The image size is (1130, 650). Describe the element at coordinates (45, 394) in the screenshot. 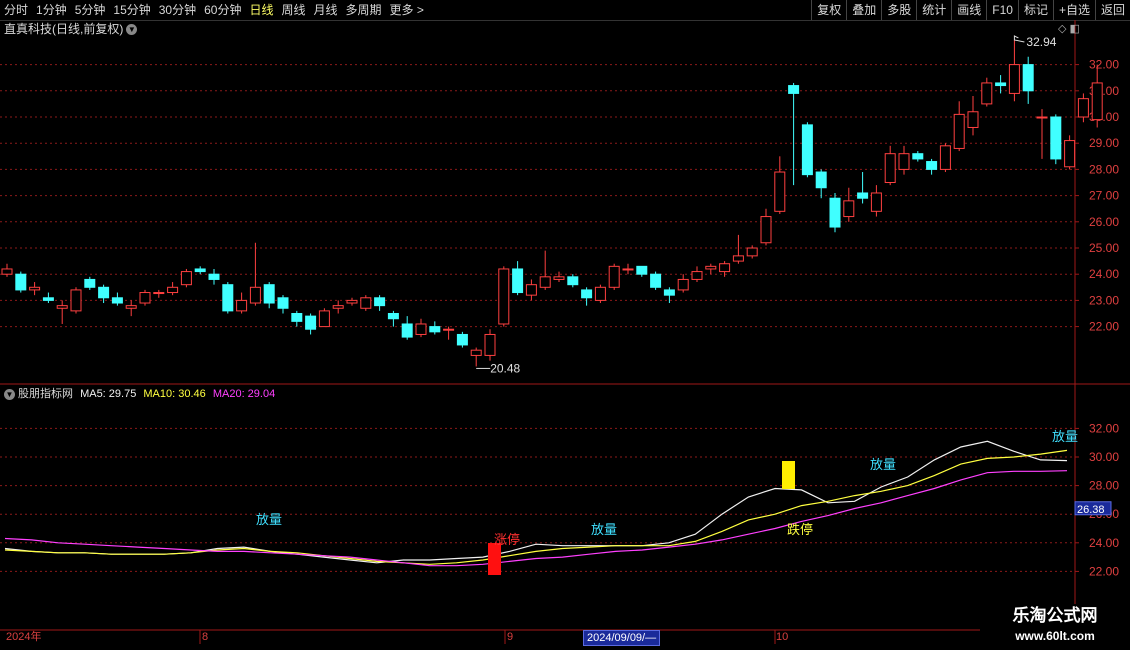

I see `indicator-name: 股朋指标网` at that location.